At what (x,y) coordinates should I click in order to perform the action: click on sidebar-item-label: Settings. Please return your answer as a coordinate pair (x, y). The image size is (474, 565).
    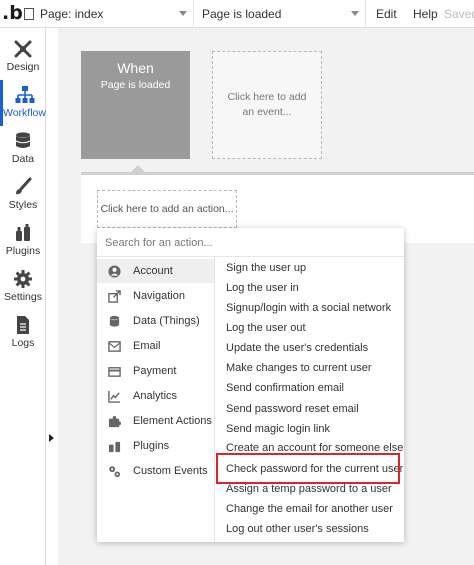
    Looking at the image, I should click on (23, 297).